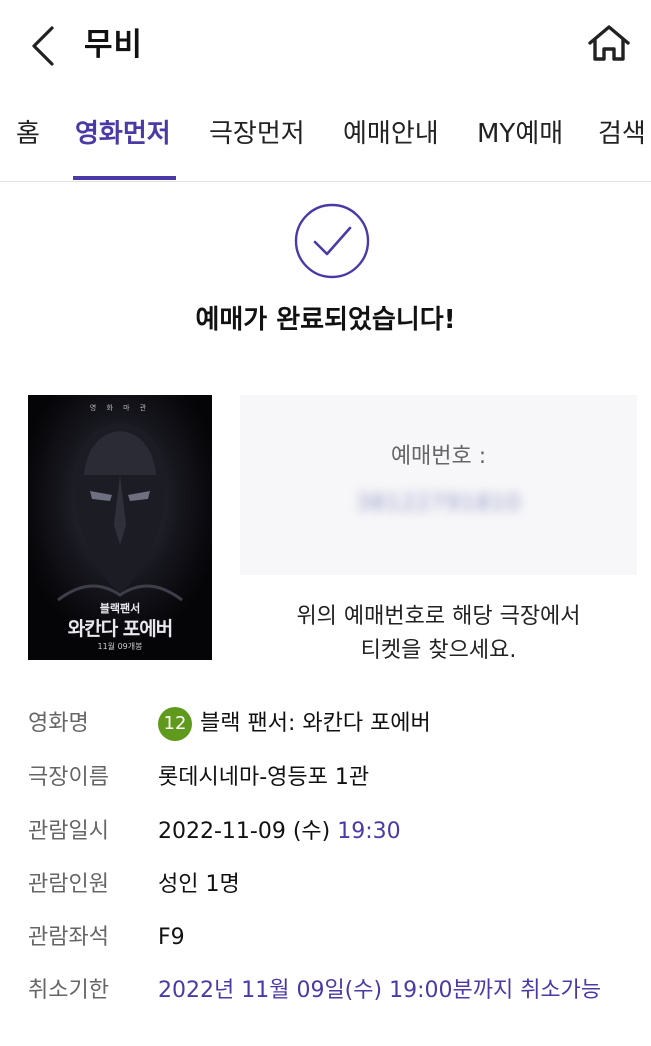 This screenshot has width=651, height=1046. Describe the element at coordinates (438, 616) in the screenshot. I see `guide-line-1: 위의 예매번호로 해당 극장에서` at that location.